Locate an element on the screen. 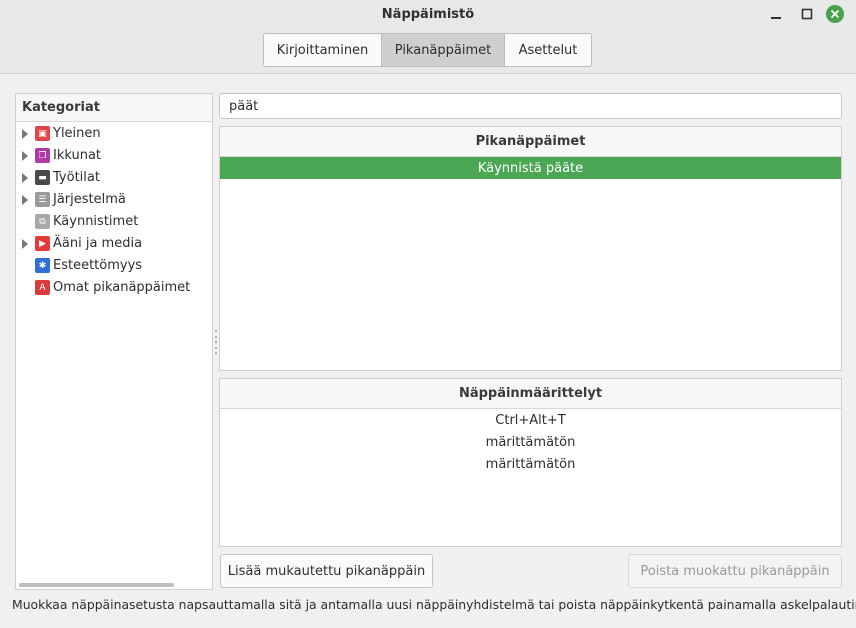  search-input: päät is located at coordinates (530, 106).